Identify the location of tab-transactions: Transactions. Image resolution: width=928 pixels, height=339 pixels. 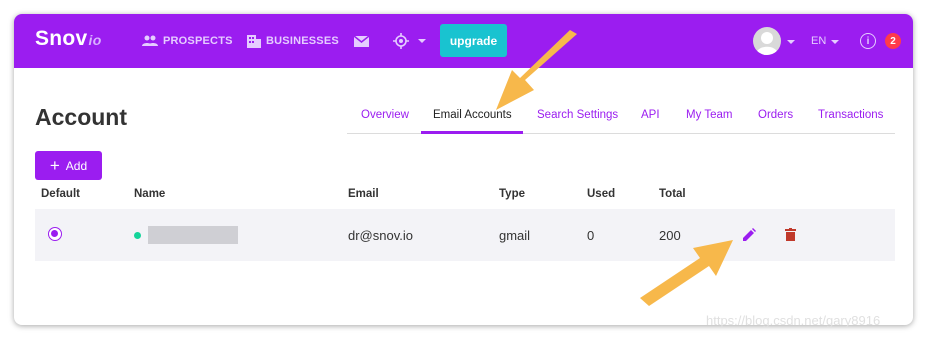
(850, 115).